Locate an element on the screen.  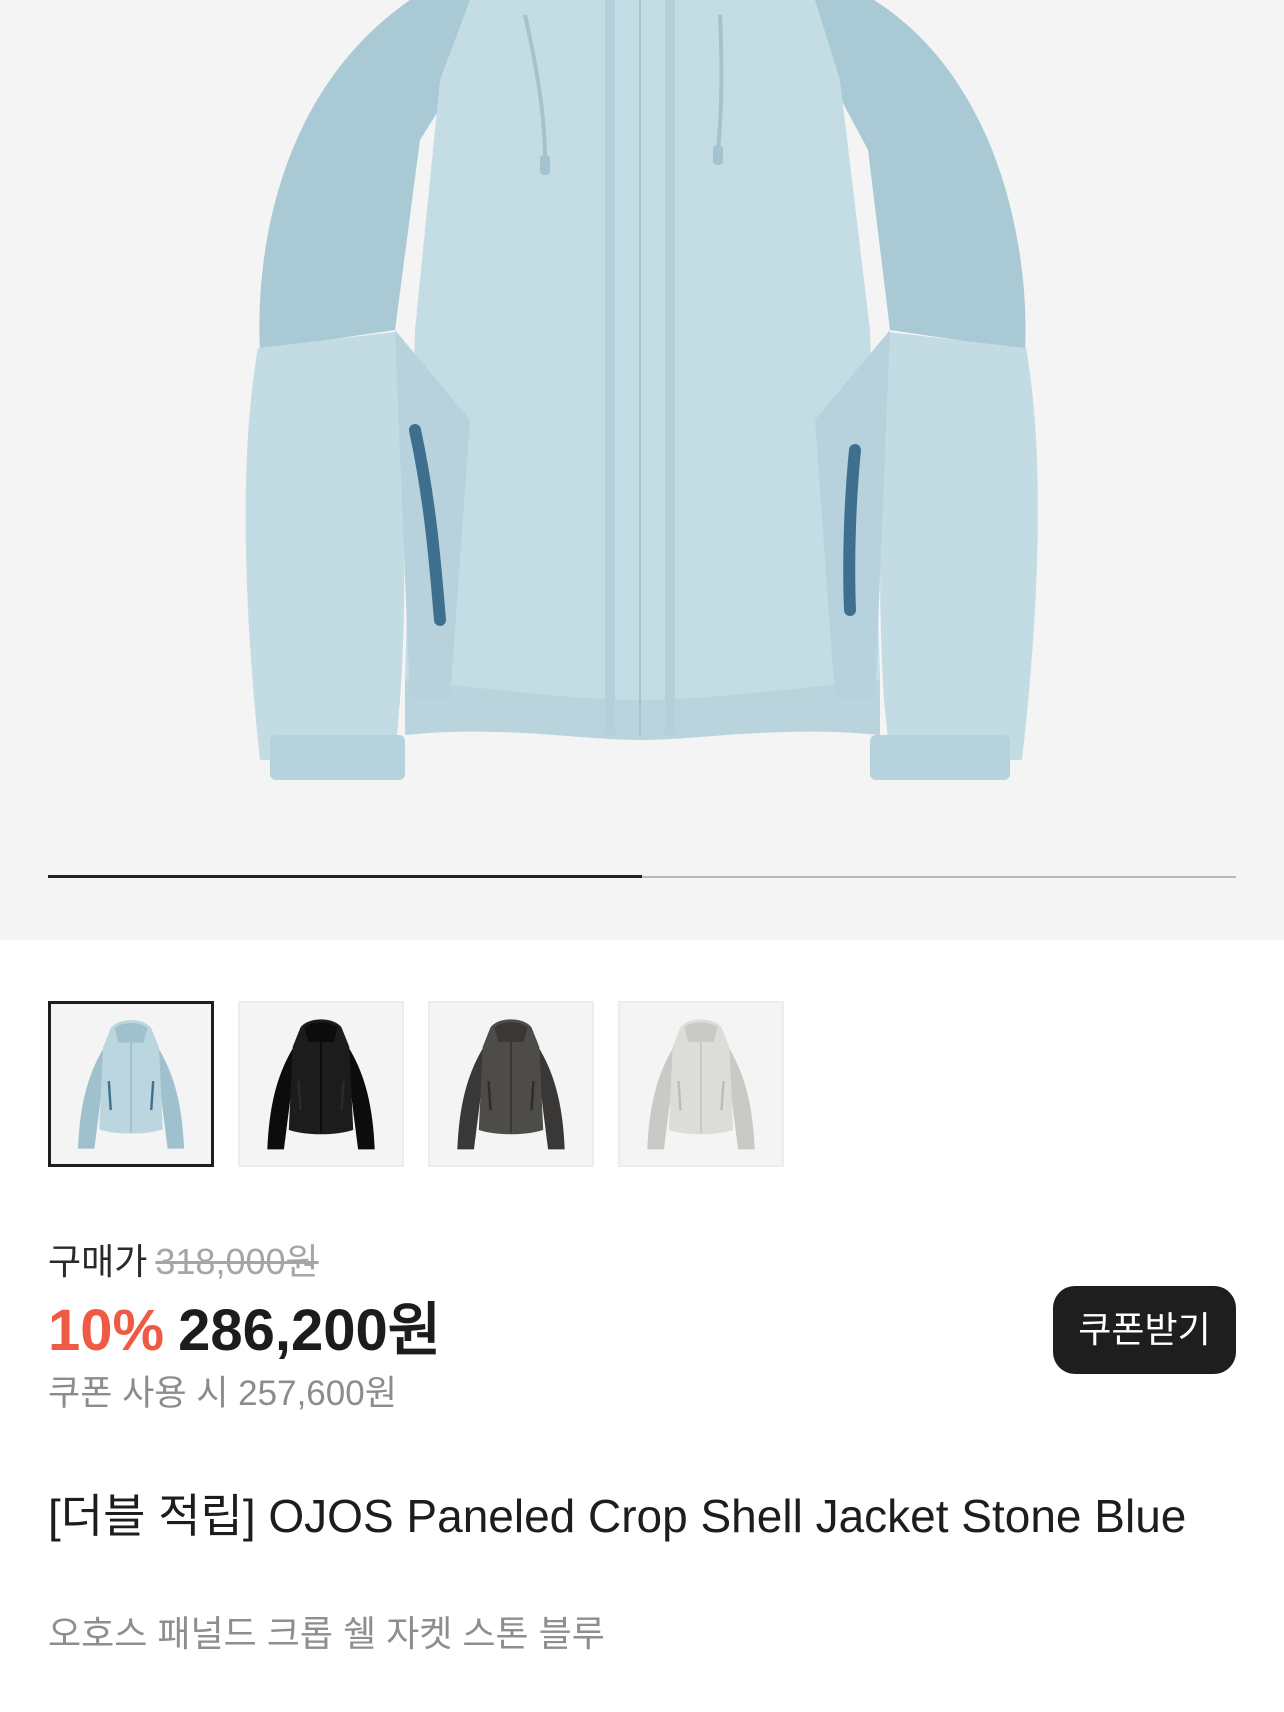
sale-price-row: 10% 286,200원 is located at coordinates (244, 1331).